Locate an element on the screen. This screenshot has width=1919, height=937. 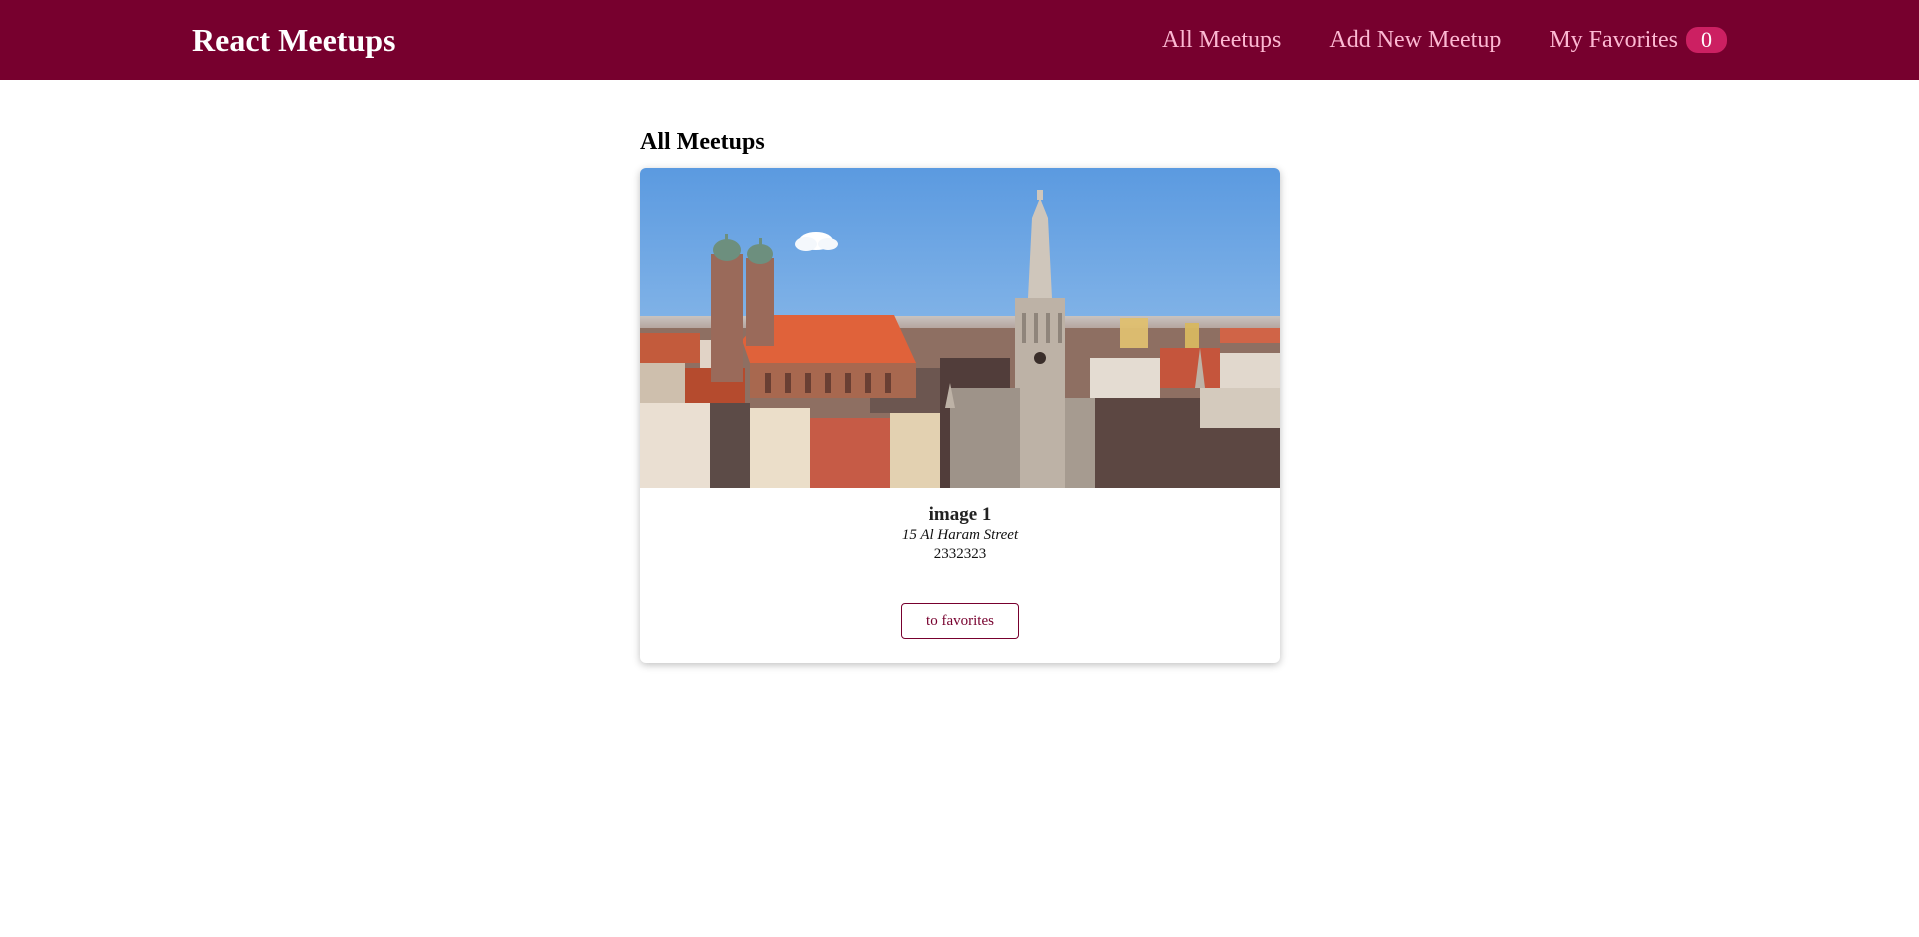
nav-link-add-meetup: Add New Meetup is located at coordinates (1415, 40).